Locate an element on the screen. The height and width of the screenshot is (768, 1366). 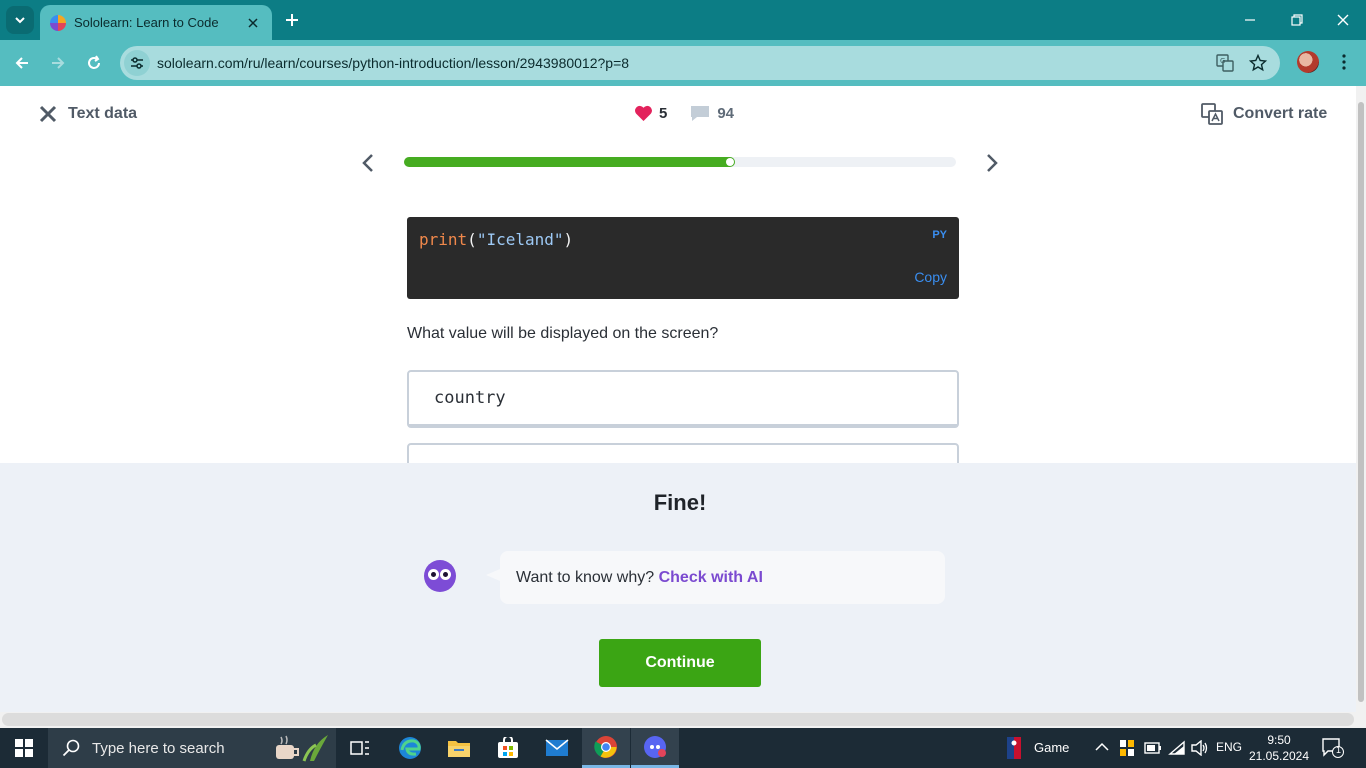
code-line: print("Iceland") is located at coordinates (496, 239).